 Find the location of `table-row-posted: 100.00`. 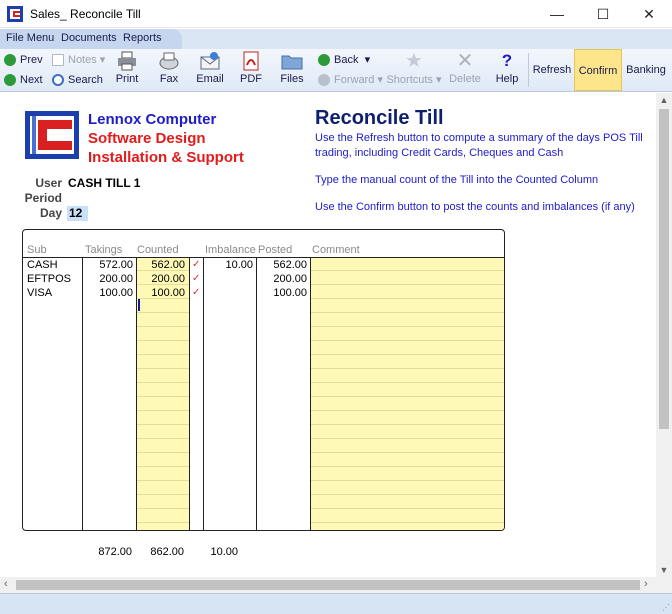

table-row-posted: 100.00 is located at coordinates (290, 293).